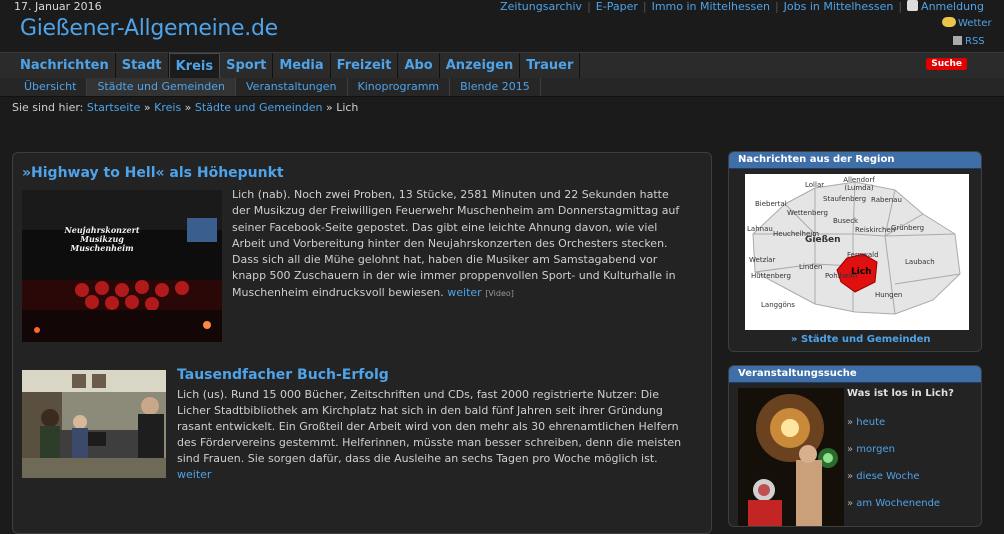  Describe the element at coordinates (975, 41) in the screenshot. I see `rss-label: RSS` at that location.